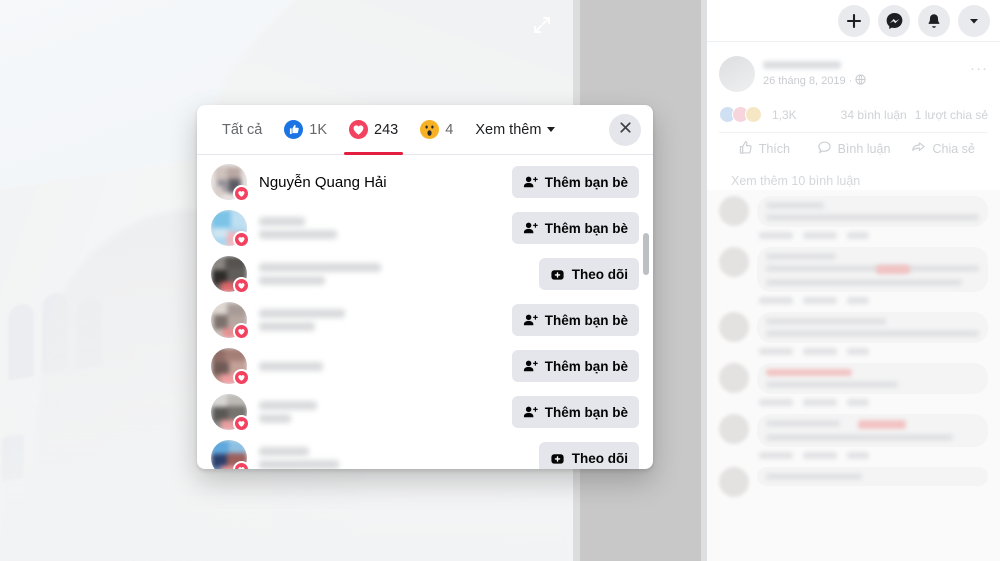 This screenshot has height=561, width=1000. I want to click on share-button: Chia sẻ, so click(943, 149).